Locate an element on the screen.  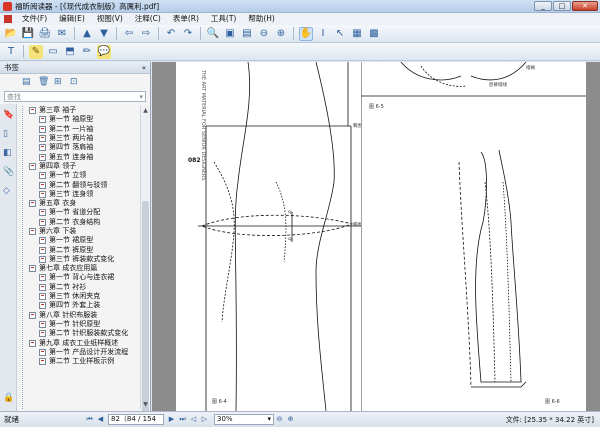
bookmark-item: 第三章 袖子 is located at coordinates (81, 110).